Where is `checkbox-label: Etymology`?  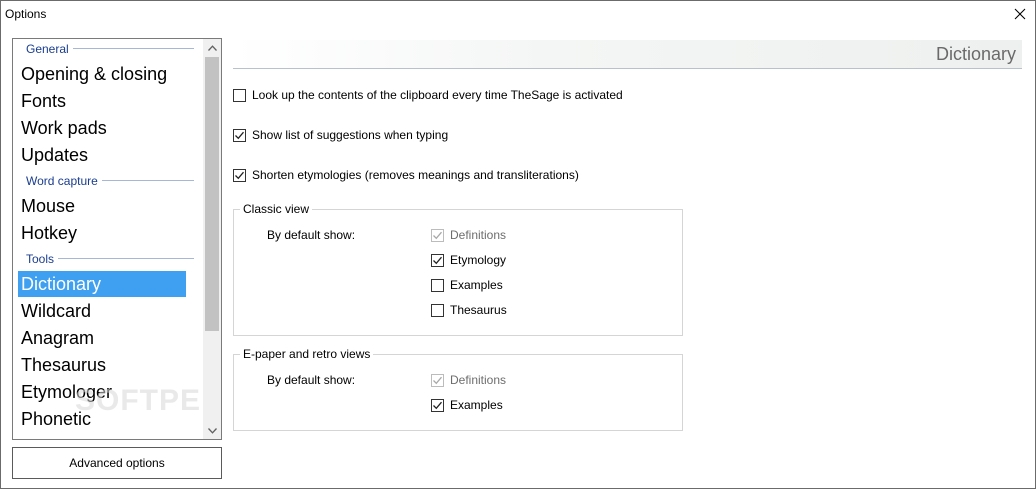 checkbox-label: Etymology is located at coordinates (478, 260).